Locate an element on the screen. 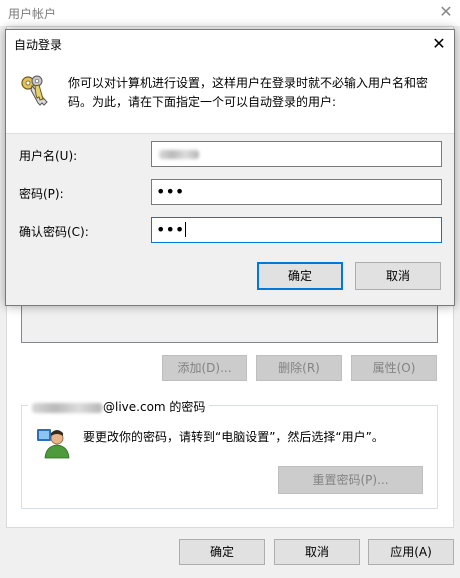  password-group-label-text: @live.com 的密码 is located at coordinates (154, 407).